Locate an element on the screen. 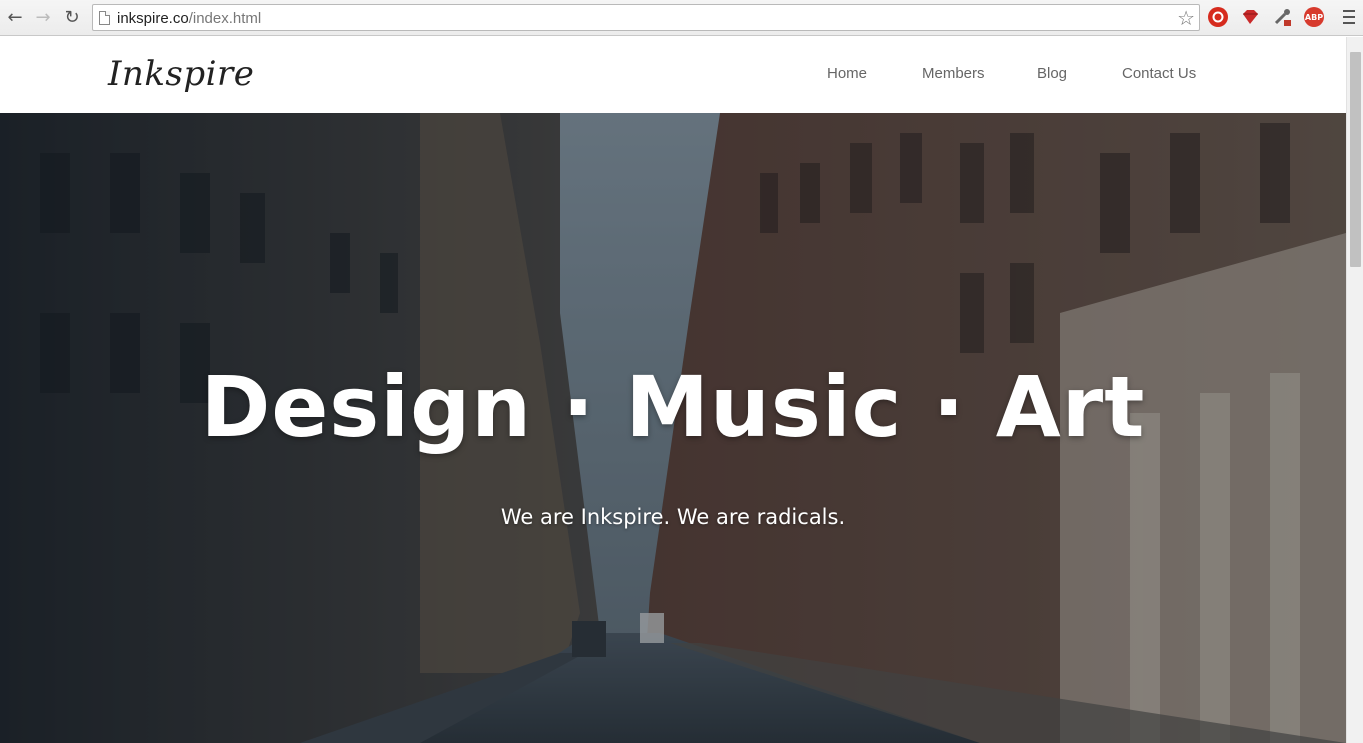 The image size is (1363, 743). bookmark-star-icon: ☆ is located at coordinates (1186, 18).